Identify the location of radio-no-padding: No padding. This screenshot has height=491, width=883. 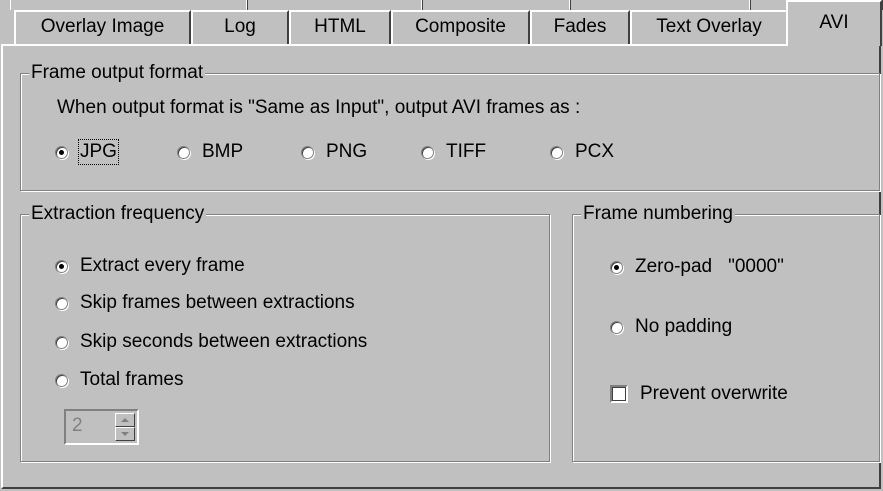
(671, 327).